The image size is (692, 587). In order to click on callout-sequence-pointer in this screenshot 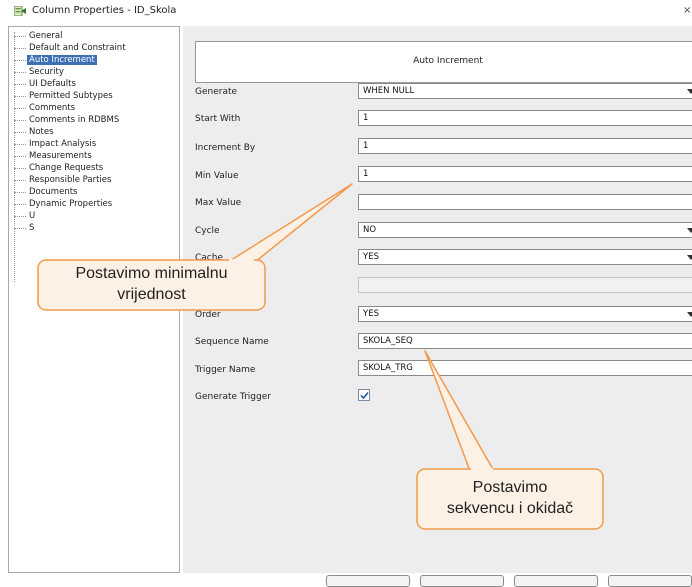, I will do `click(459, 411)`.